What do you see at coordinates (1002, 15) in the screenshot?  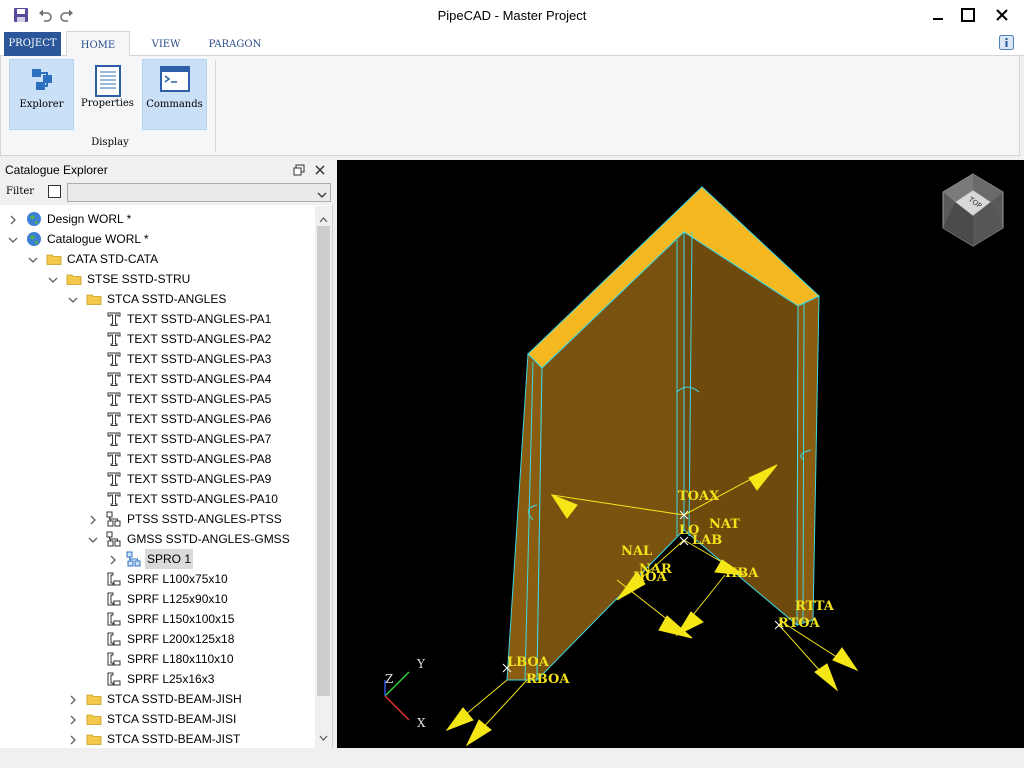 I see `close-button` at bounding box center [1002, 15].